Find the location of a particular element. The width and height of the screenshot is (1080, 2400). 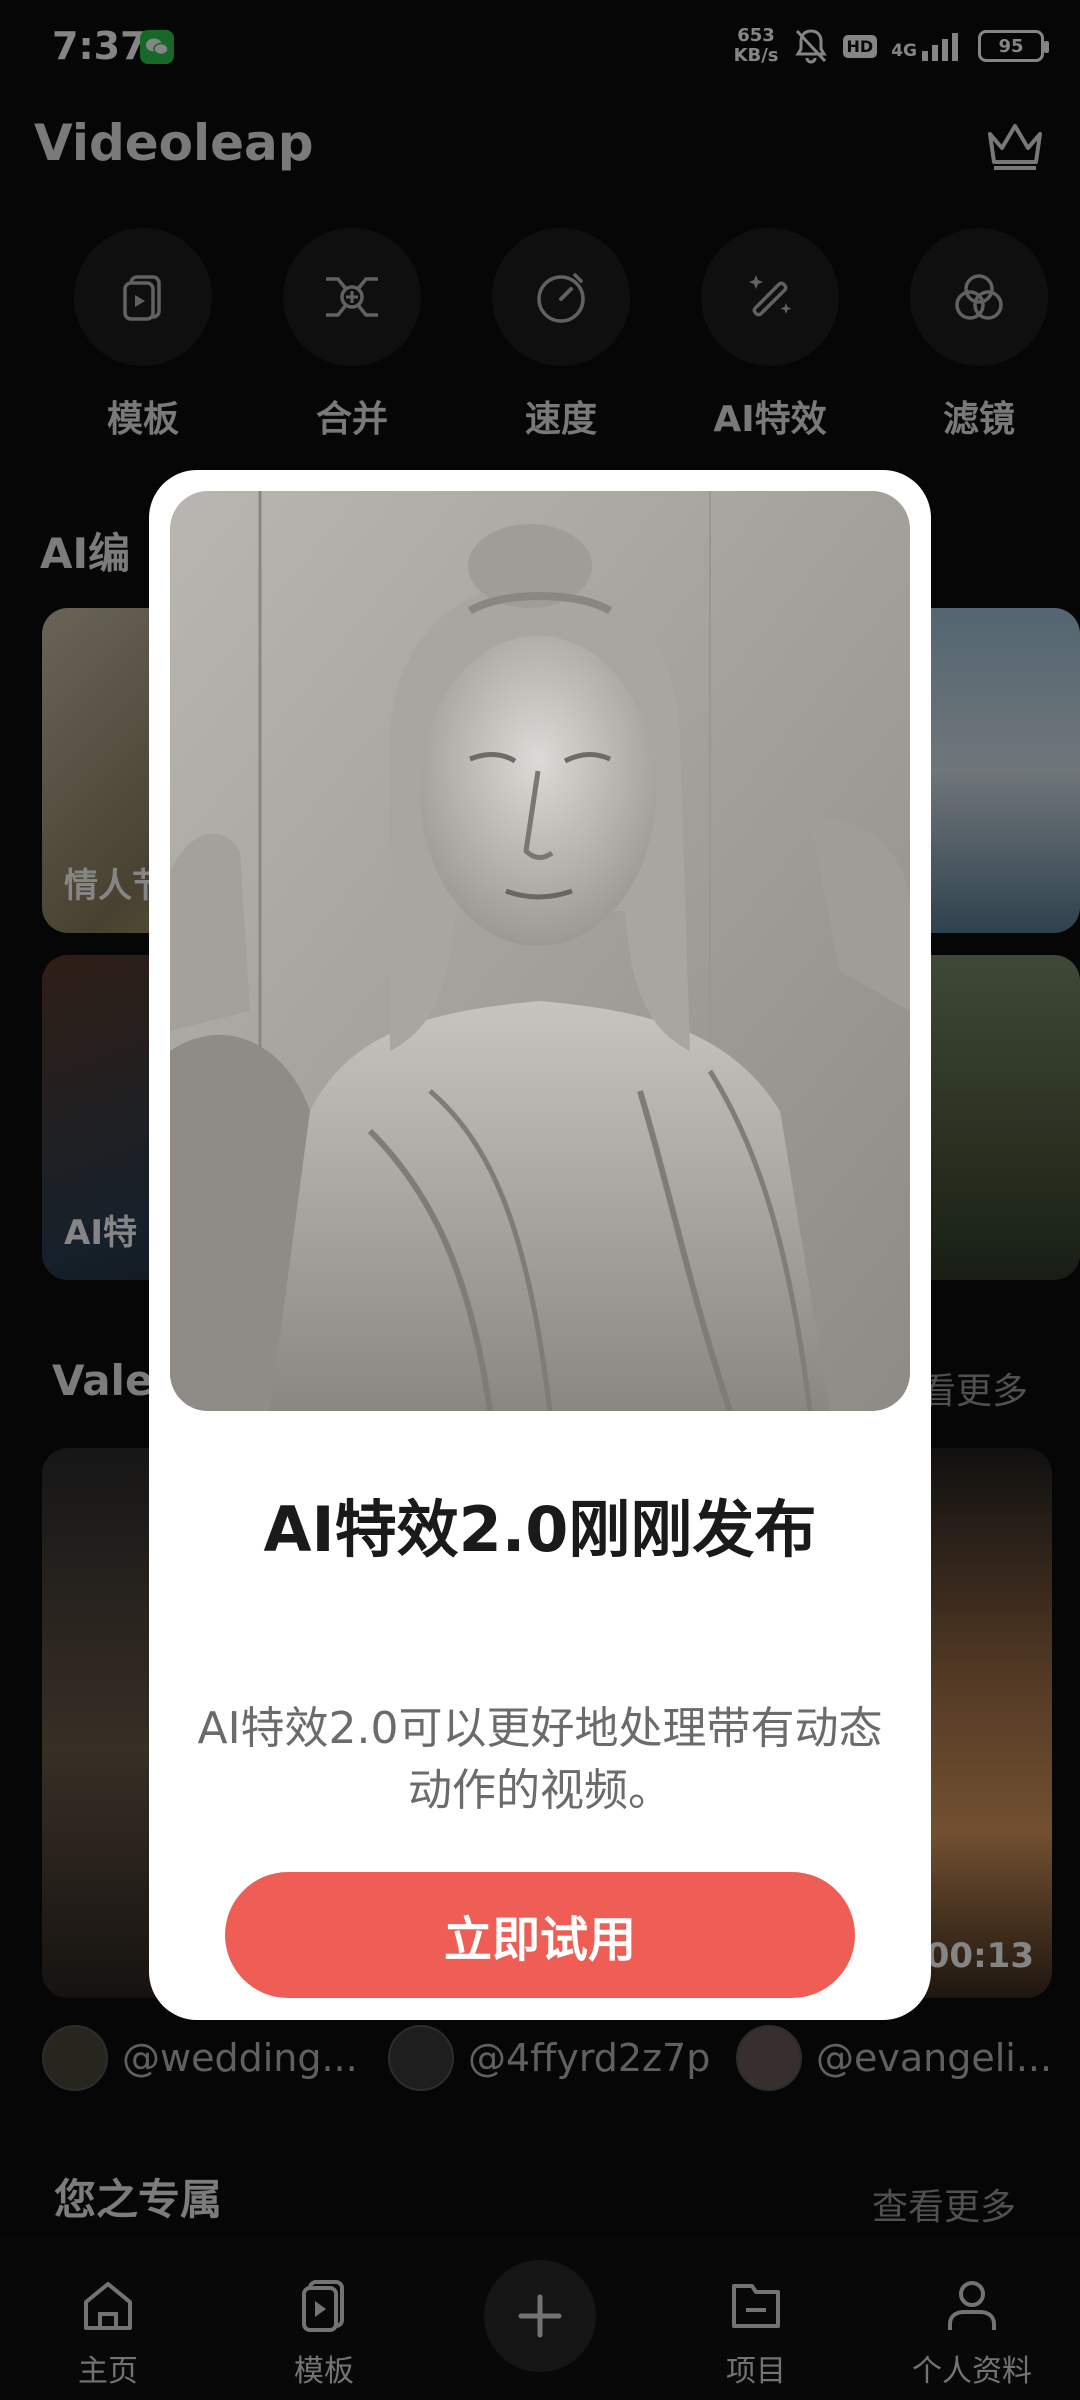

modal-description: AI特效2.0可以更好地处理带有动态动作的视频。 is located at coordinates (540, 1759).